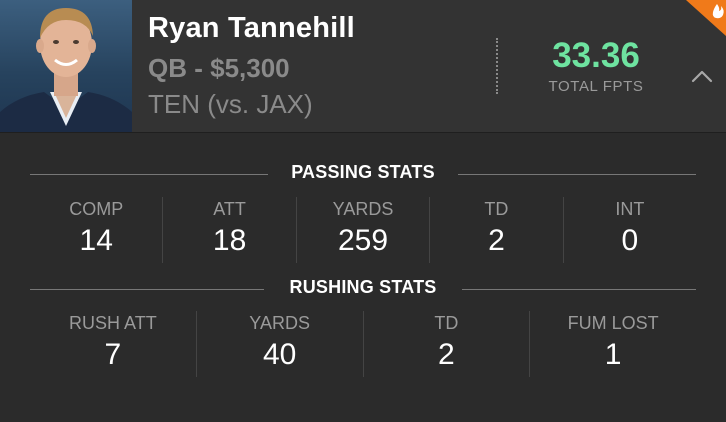 This screenshot has height=422, width=726. I want to click on stat-value: 18, so click(229, 240).